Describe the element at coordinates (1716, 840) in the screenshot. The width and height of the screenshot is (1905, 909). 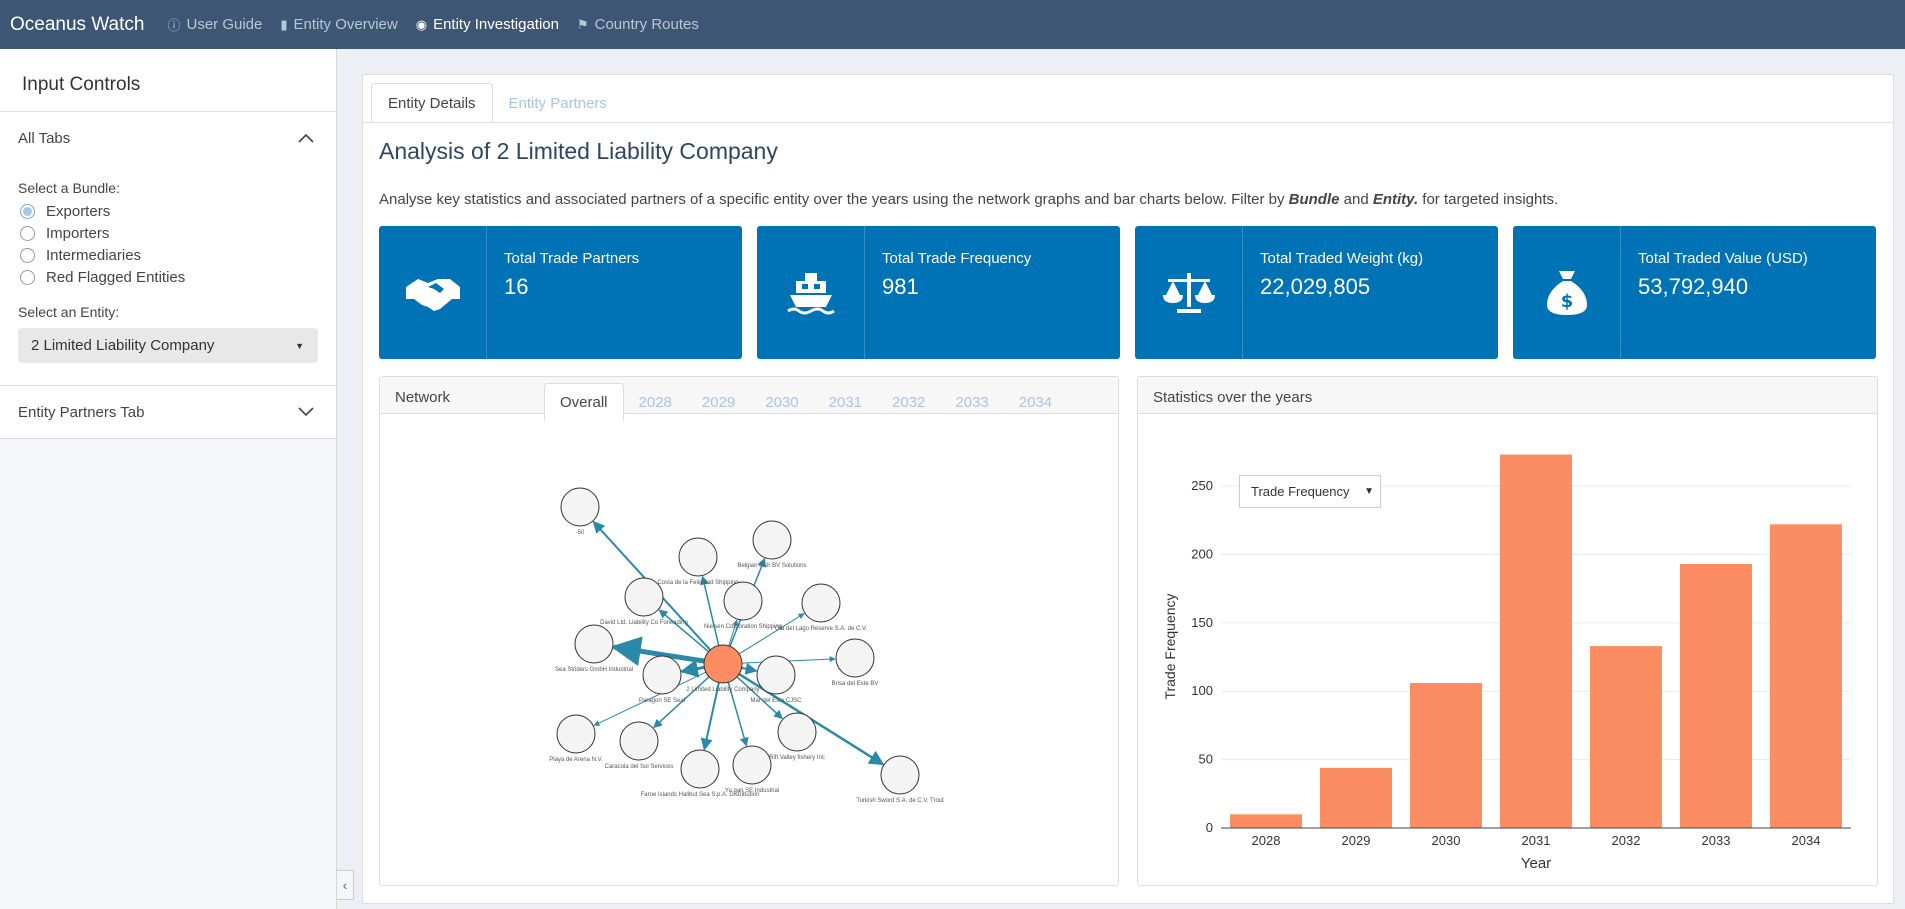
I see `x-tick-label: 2033` at that location.